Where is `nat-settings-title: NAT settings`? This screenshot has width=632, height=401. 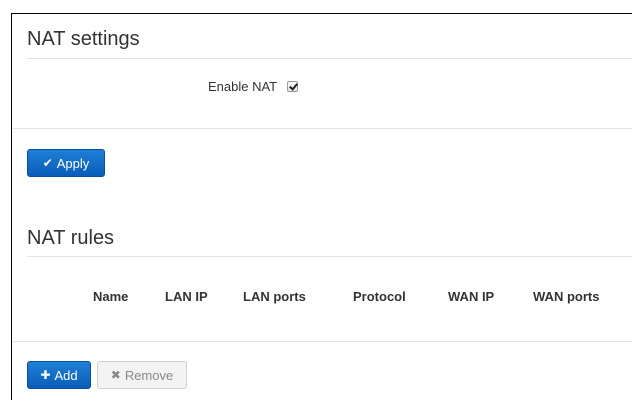
nat-settings-title: NAT settings is located at coordinates (83, 39).